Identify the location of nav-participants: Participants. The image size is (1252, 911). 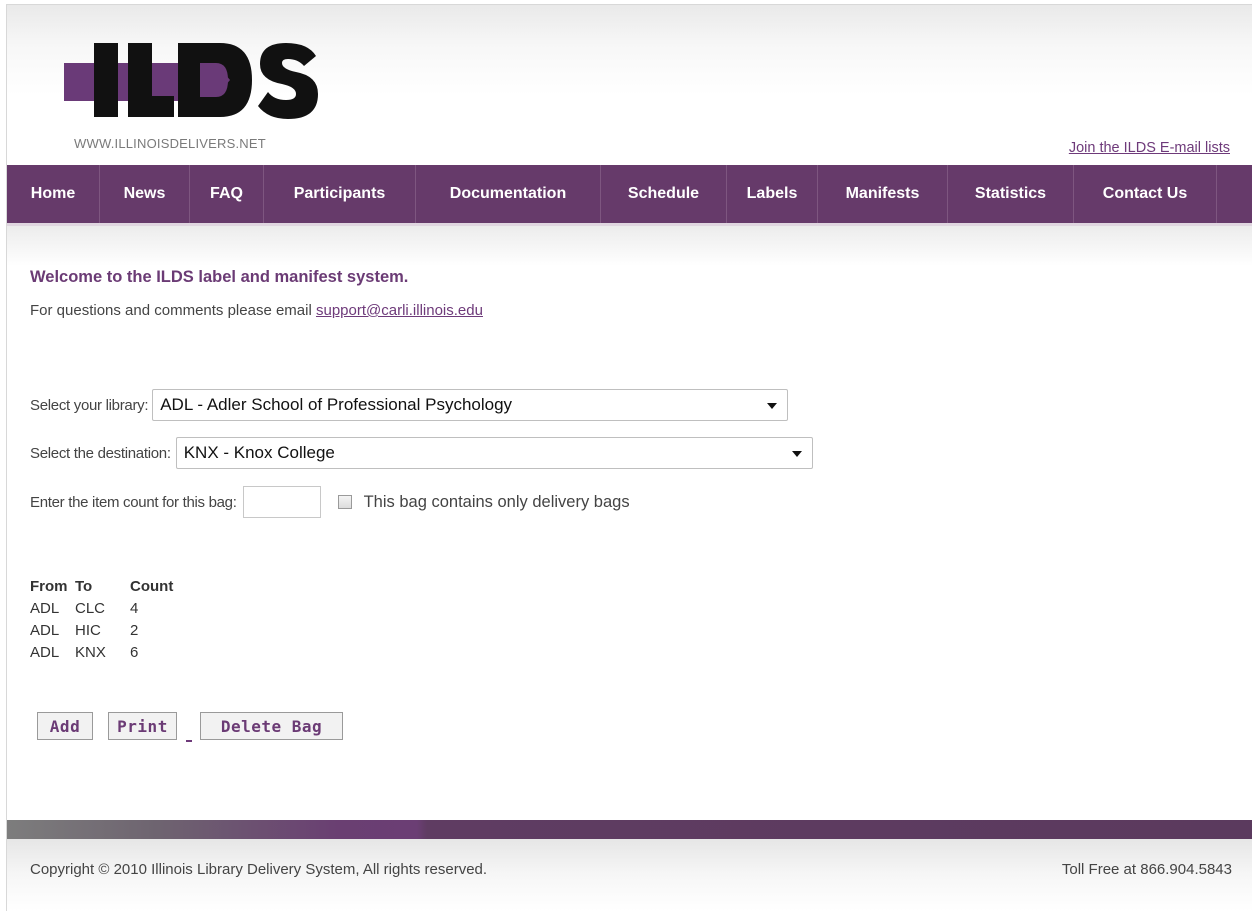
(340, 194).